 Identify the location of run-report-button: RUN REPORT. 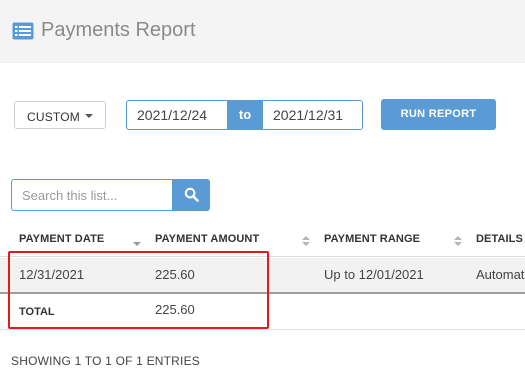
(438, 114).